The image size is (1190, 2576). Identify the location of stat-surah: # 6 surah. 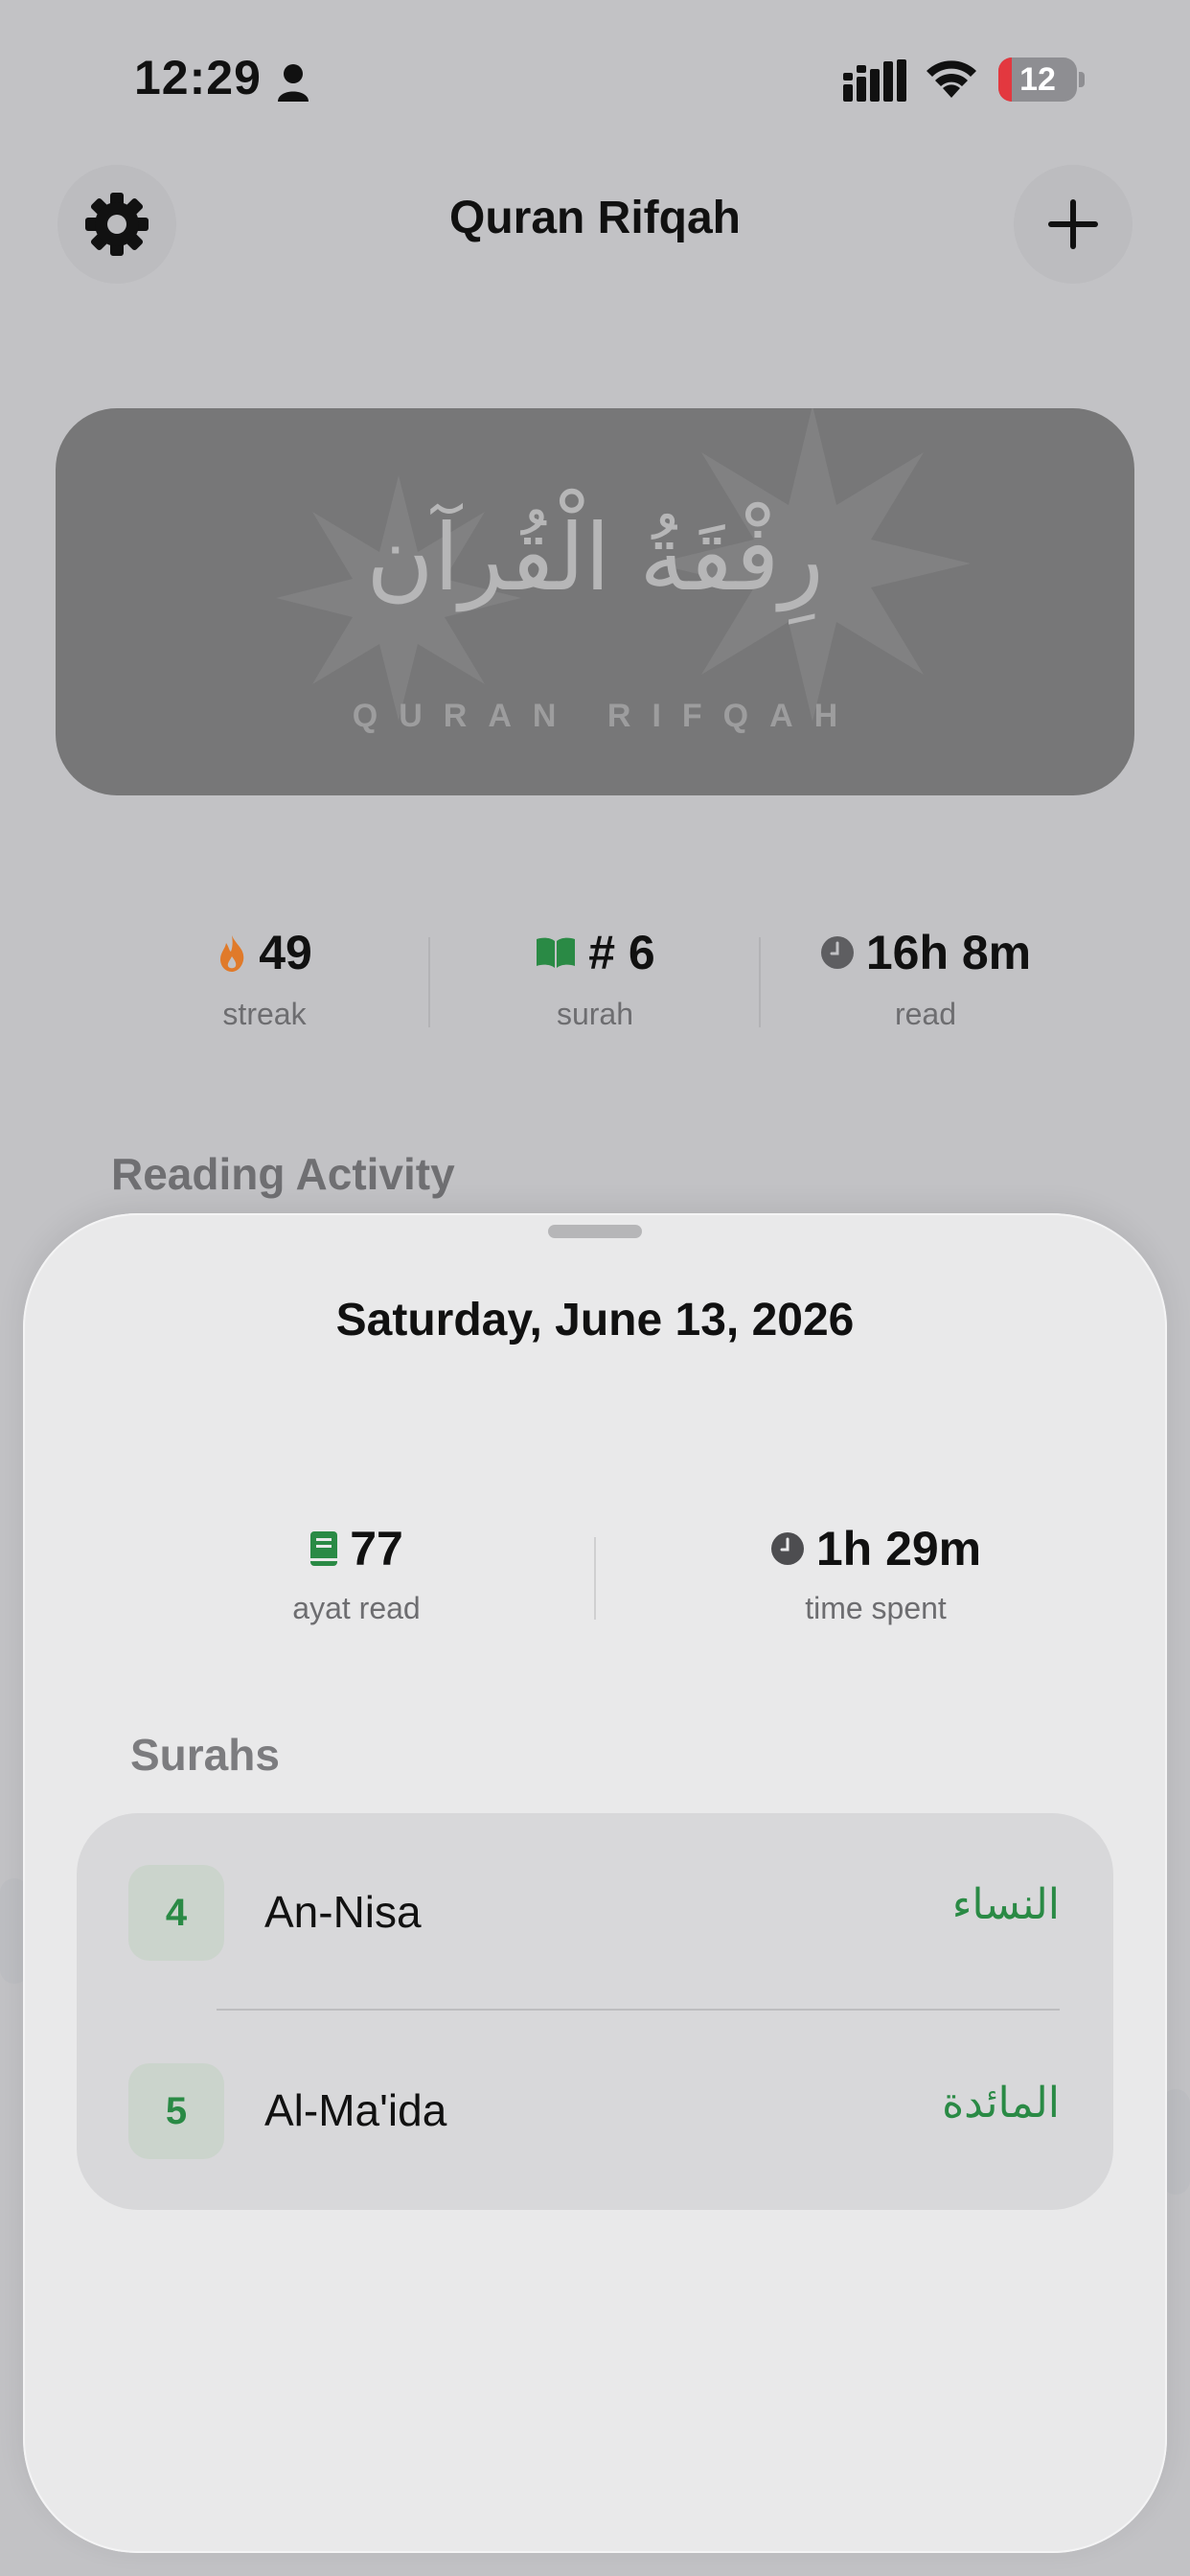
(595, 977).